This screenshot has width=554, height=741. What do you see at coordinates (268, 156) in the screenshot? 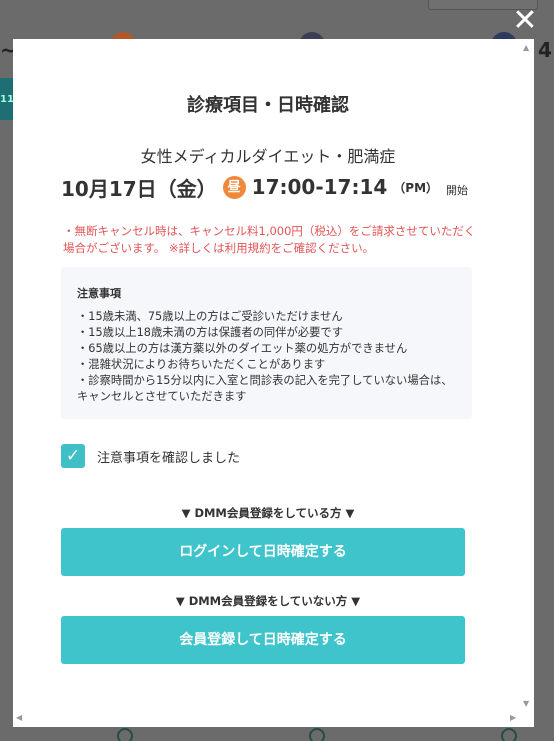
I see `menu-name: 女性メディカルダイエット・肥満症` at bounding box center [268, 156].